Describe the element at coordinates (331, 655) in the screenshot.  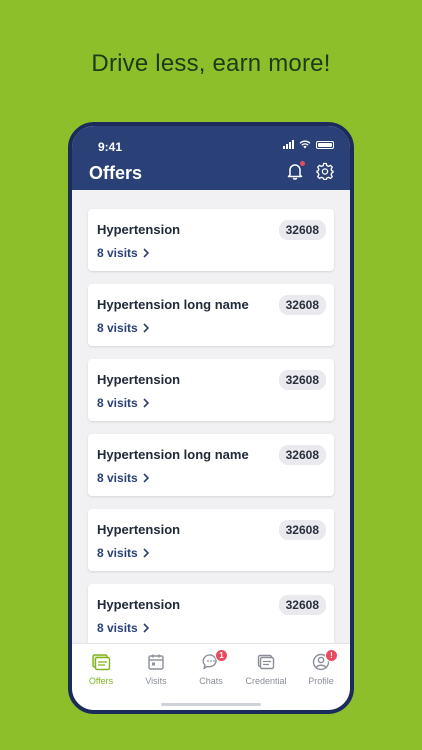
I see `profile-badge: !` at that location.